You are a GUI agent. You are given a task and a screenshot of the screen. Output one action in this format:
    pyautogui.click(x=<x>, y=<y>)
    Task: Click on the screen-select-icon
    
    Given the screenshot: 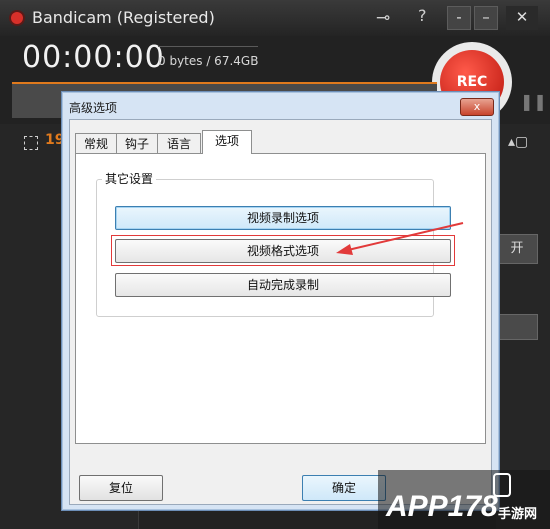 What is the action you would take?
    pyautogui.click(x=31, y=143)
    